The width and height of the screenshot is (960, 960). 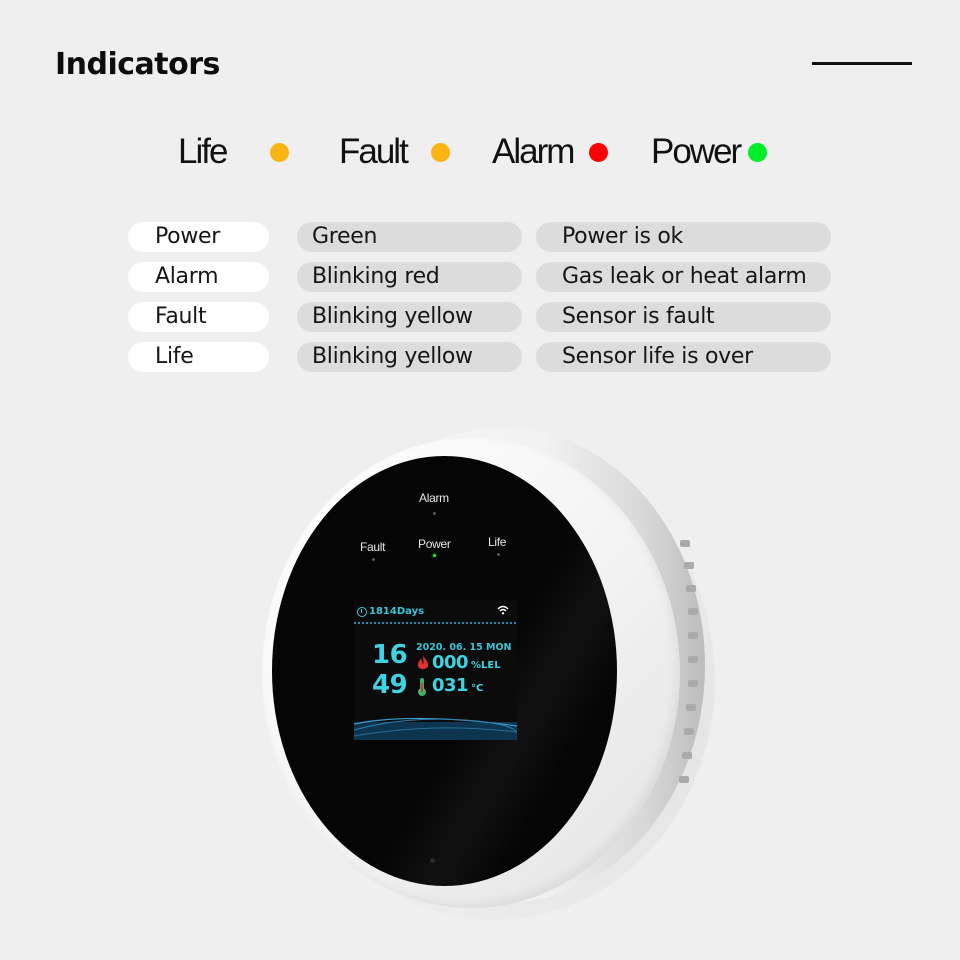 What do you see at coordinates (198, 317) in the screenshot?
I see `indicator-cell: Fault` at bounding box center [198, 317].